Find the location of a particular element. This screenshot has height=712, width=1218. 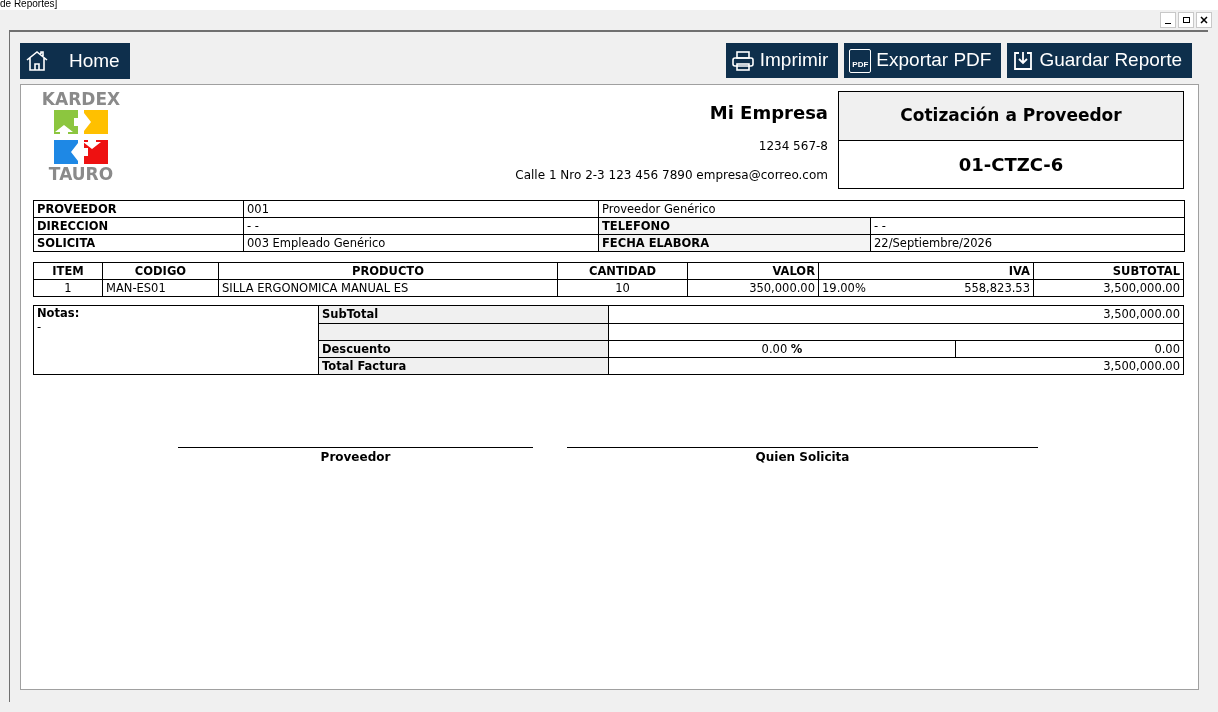

document-number: 01-CTZC-6 is located at coordinates (1011, 165).